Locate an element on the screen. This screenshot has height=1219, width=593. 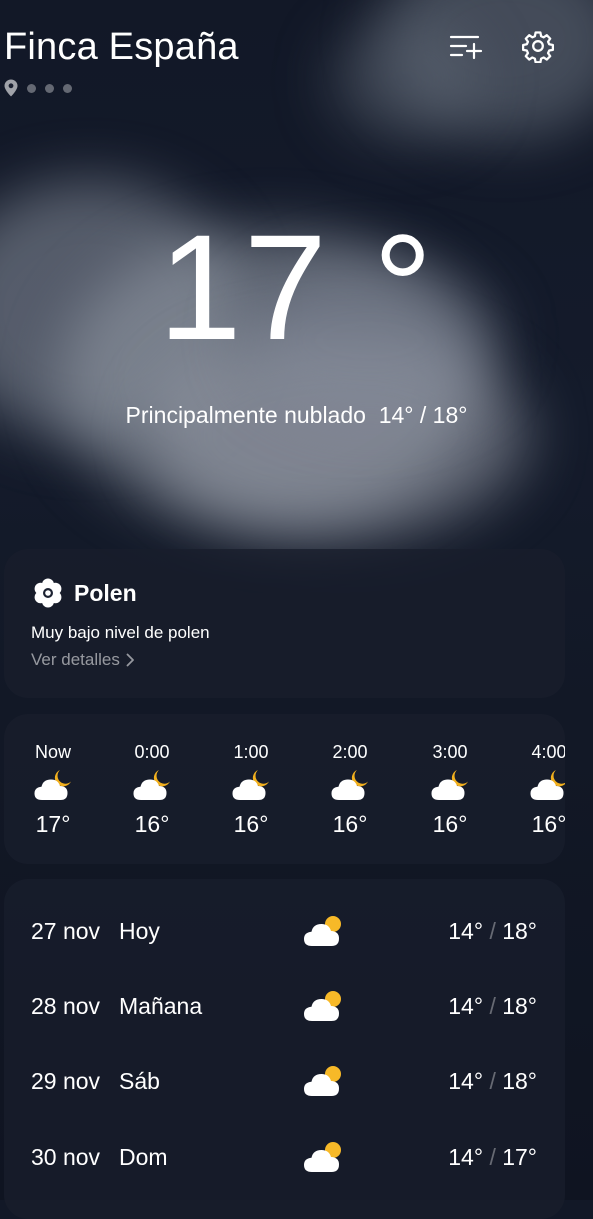
add-city-button is located at coordinates (466, 46).